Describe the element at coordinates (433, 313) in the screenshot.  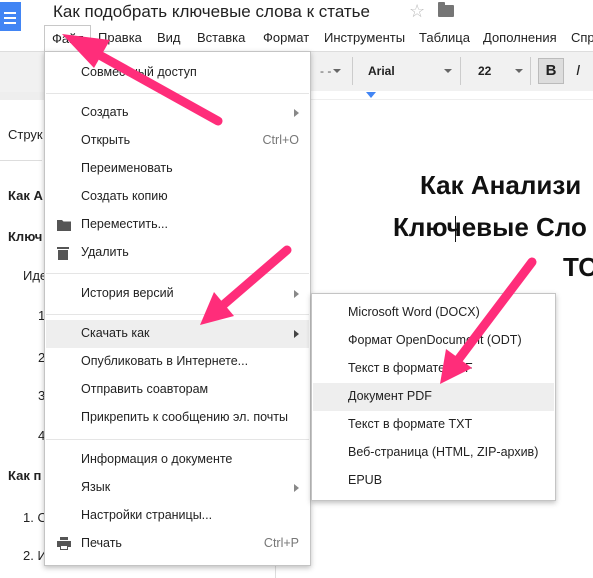
I see `download-docx: Microsoft Word (DOCX)` at that location.